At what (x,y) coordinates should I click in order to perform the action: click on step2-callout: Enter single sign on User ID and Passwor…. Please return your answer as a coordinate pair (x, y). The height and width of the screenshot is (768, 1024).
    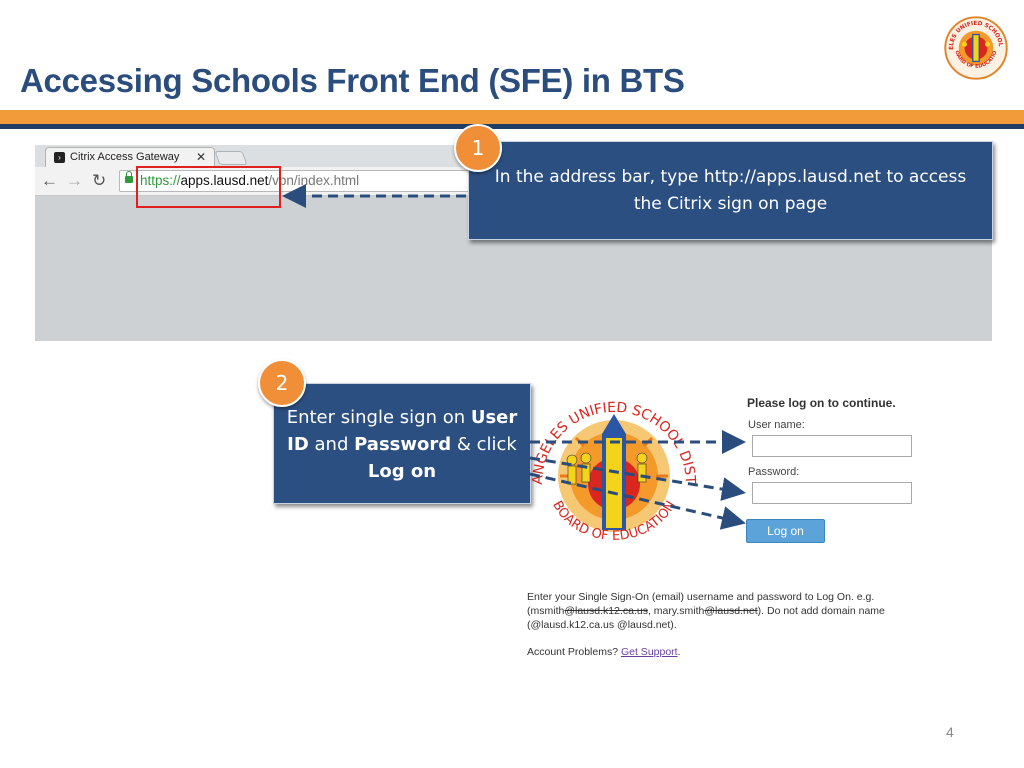
    Looking at the image, I should click on (402, 443).